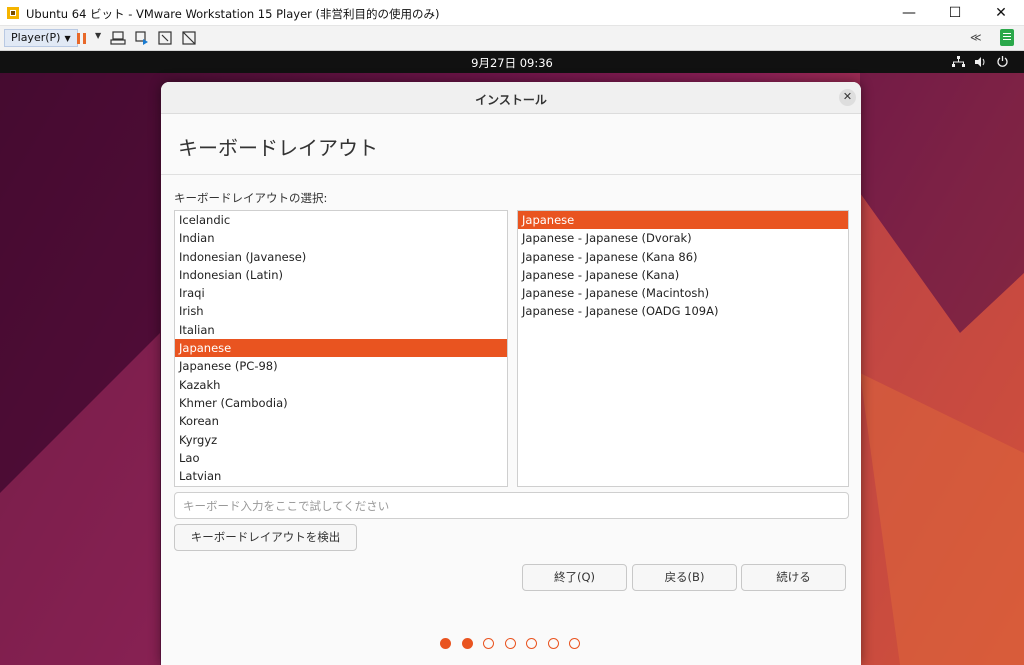 Image resolution: width=1024 pixels, height=665 pixels. I want to click on list-item: Korean, so click(341, 421).